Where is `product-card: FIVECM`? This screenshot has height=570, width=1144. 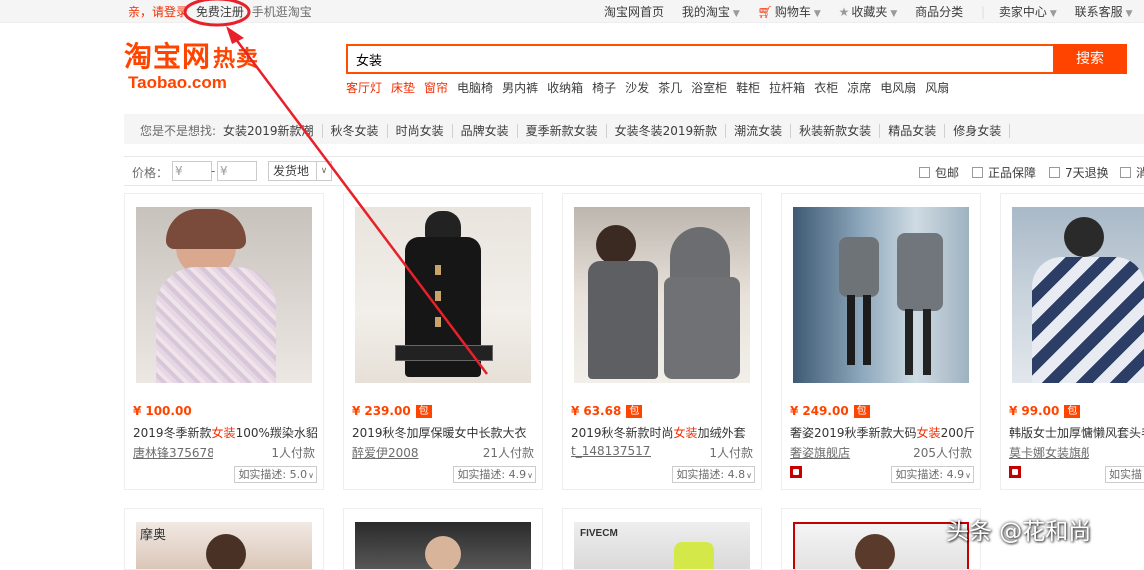
product-card: FIVECM is located at coordinates (662, 539).